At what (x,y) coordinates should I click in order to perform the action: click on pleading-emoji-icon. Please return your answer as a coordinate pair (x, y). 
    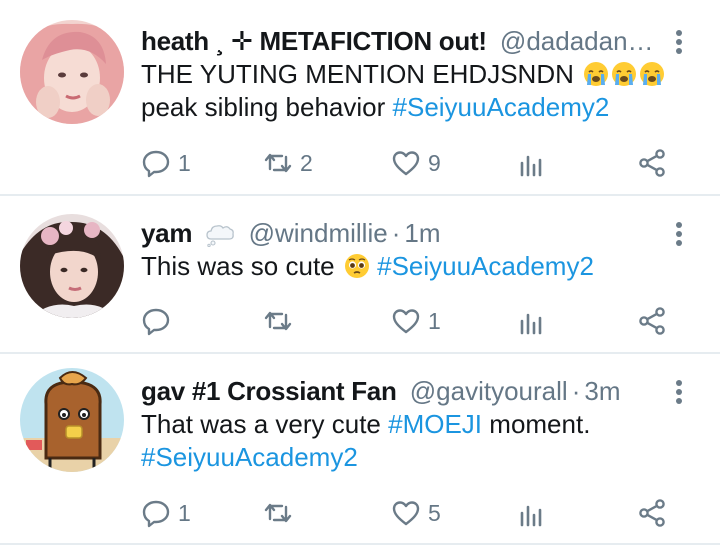
    Looking at the image, I should click on (356, 266).